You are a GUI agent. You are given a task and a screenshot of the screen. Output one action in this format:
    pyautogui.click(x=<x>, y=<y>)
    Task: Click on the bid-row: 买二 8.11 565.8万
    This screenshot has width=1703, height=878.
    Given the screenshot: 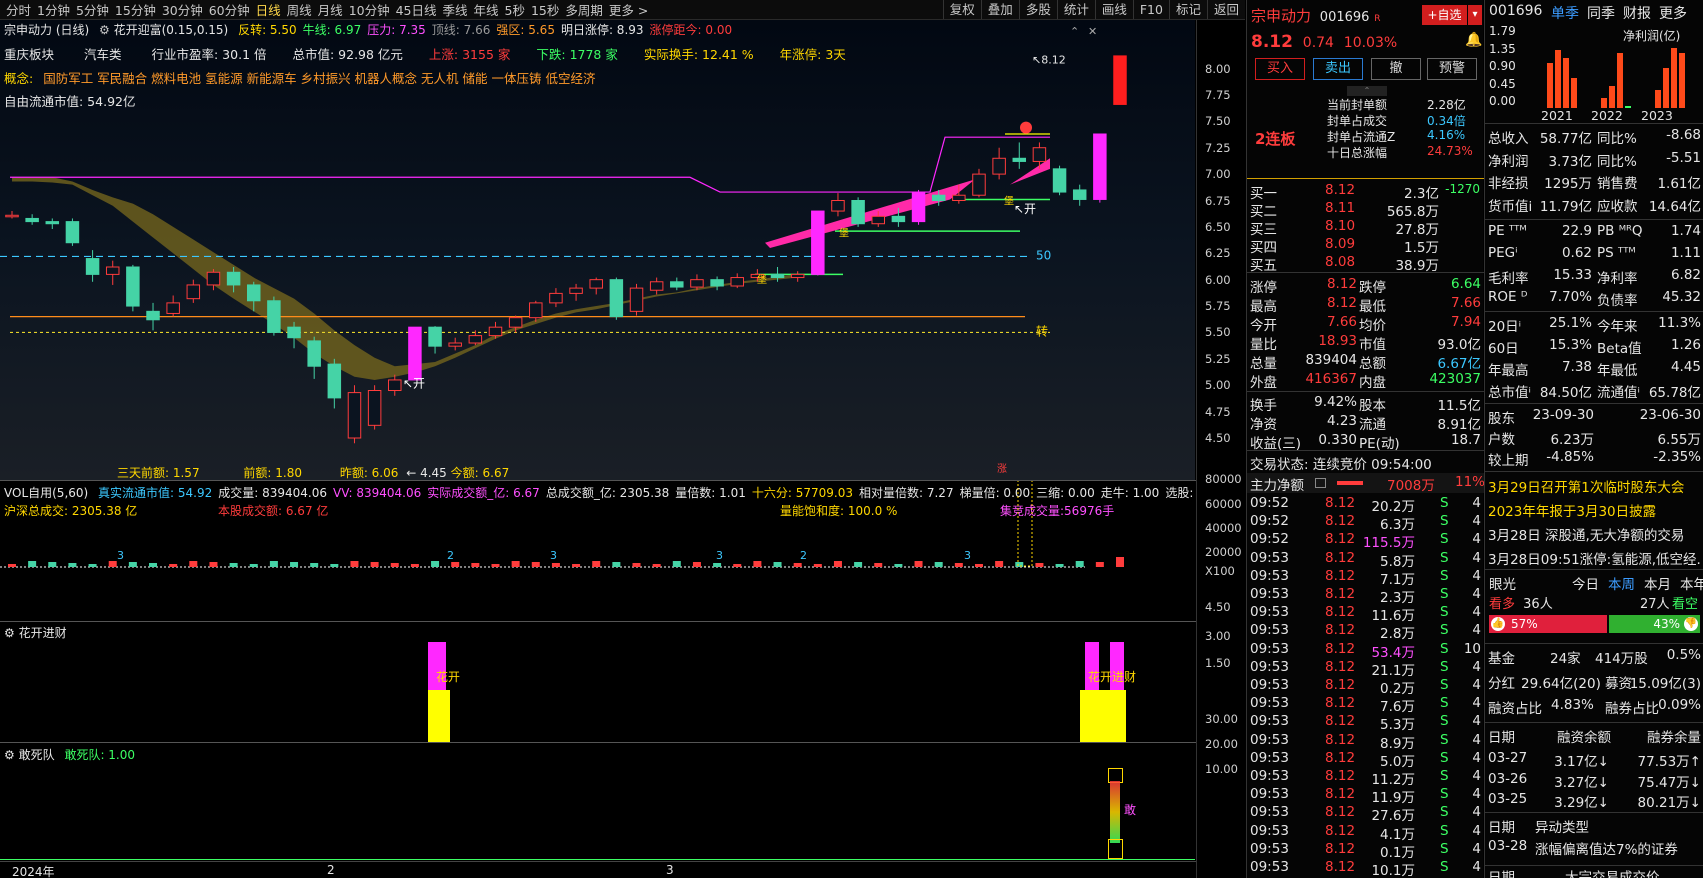 What is the action you would take?
    pyautogui.click(x=1365, y=210)
    